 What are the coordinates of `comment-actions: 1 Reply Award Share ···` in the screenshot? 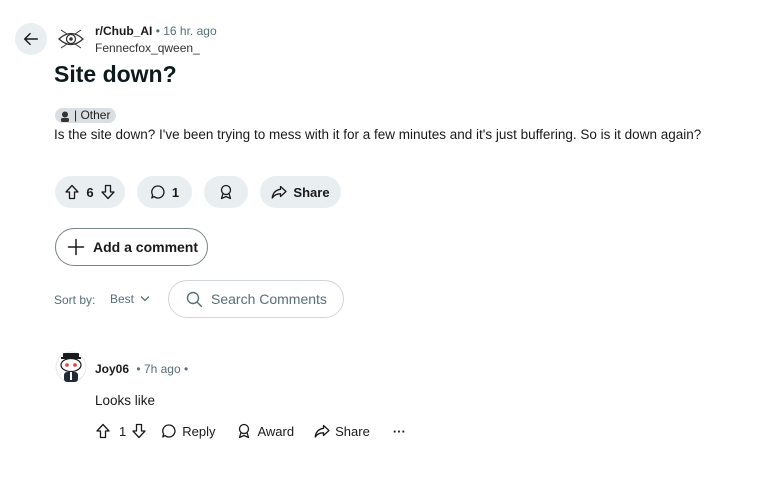 It's located at (250, 431).